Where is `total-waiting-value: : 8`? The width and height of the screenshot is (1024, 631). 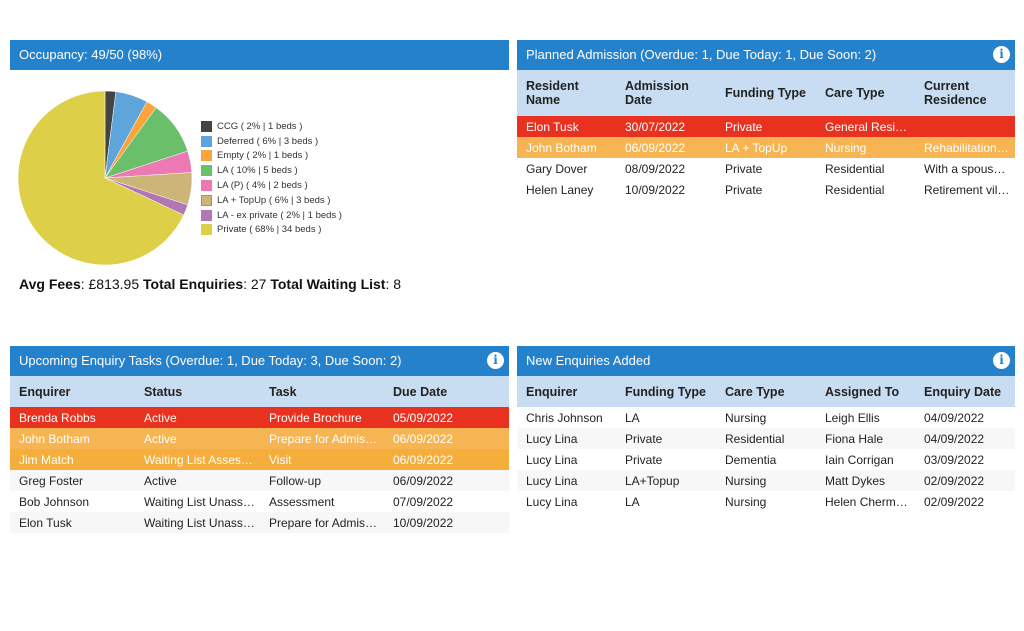 total-waiting-value: : 8 is located at coordinates (393, 284).